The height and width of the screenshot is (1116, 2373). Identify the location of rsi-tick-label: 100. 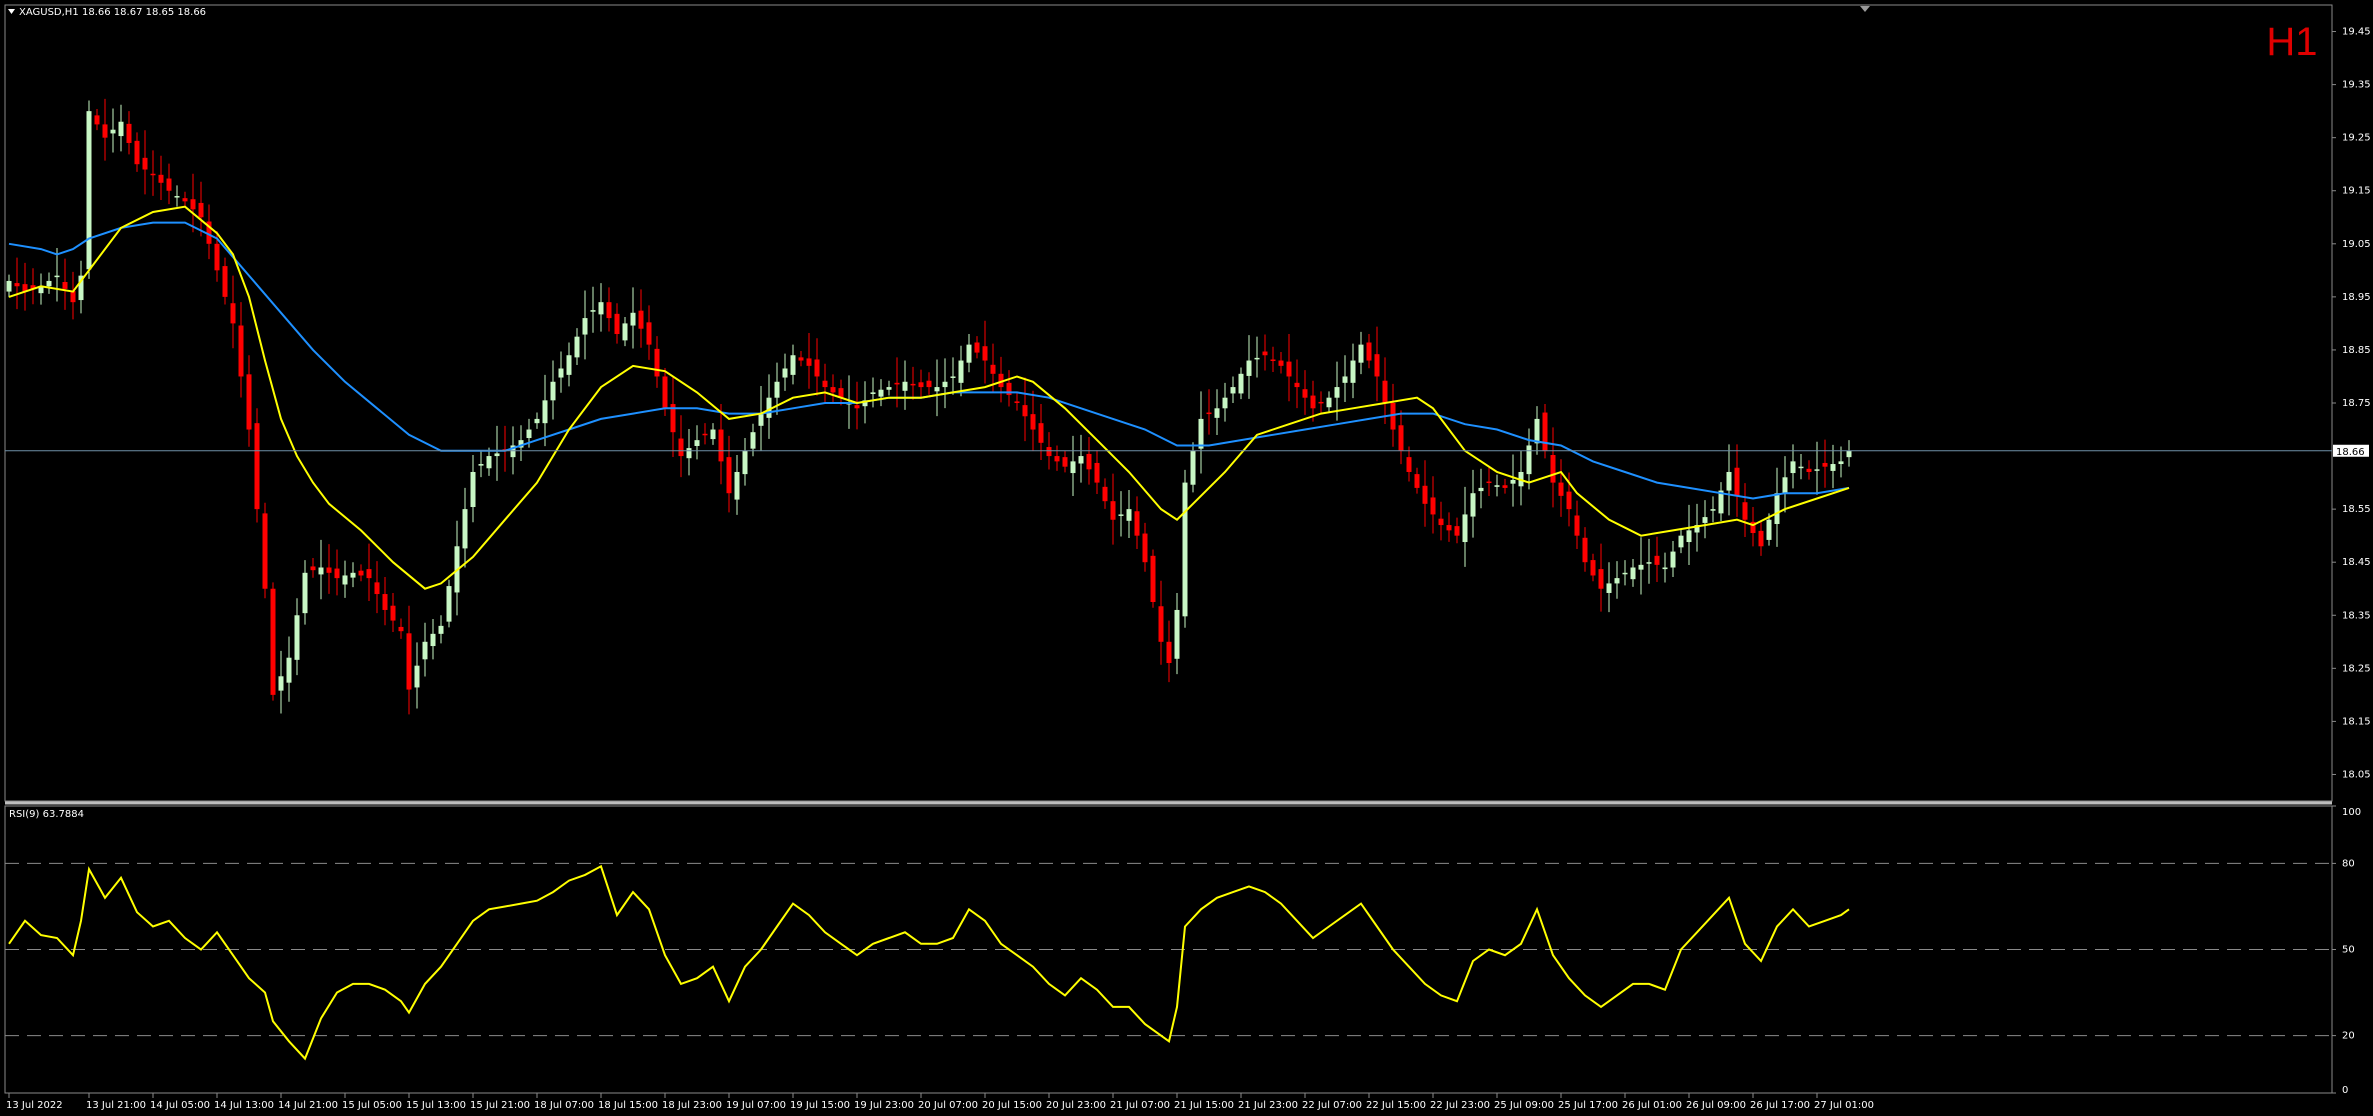
(2351, 812).